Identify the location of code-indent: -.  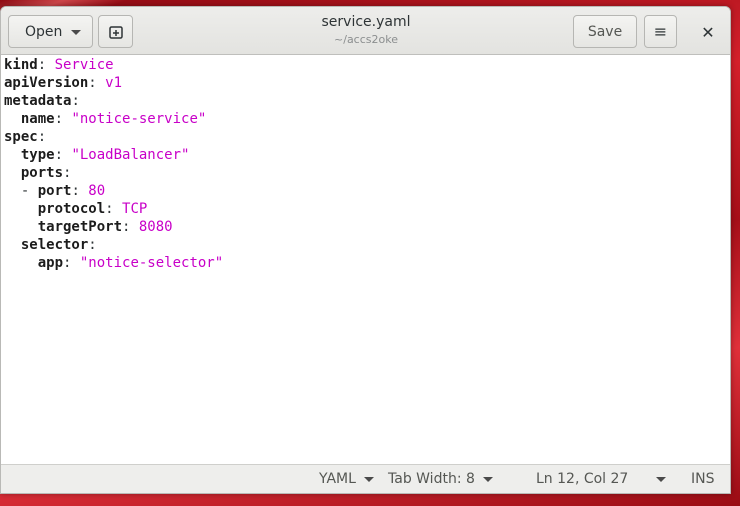
(21, 191).